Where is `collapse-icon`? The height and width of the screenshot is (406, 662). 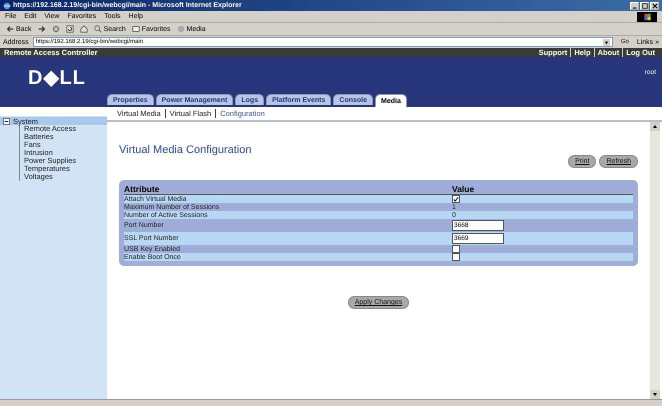
collapse-icon is located at coordinates (6, 121).